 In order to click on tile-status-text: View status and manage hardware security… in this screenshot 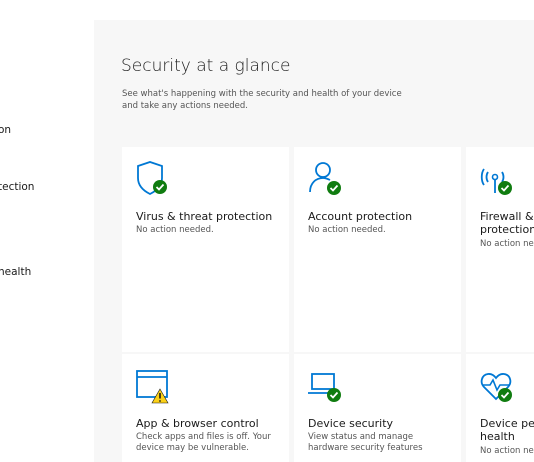, I will do `click(365, 442)`.